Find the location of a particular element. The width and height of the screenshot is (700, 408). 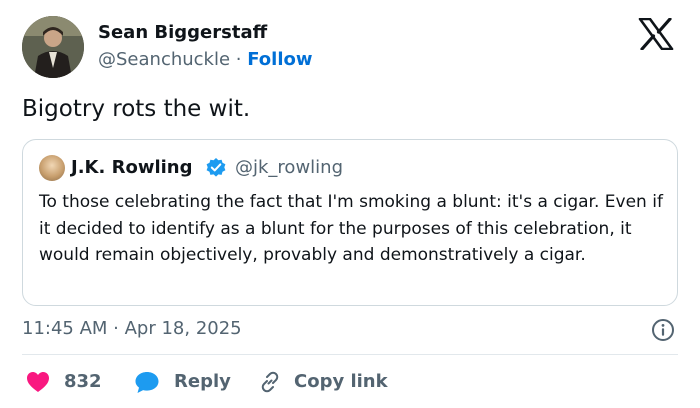

reply-bubble-icon is located at coordinates (147, 382).